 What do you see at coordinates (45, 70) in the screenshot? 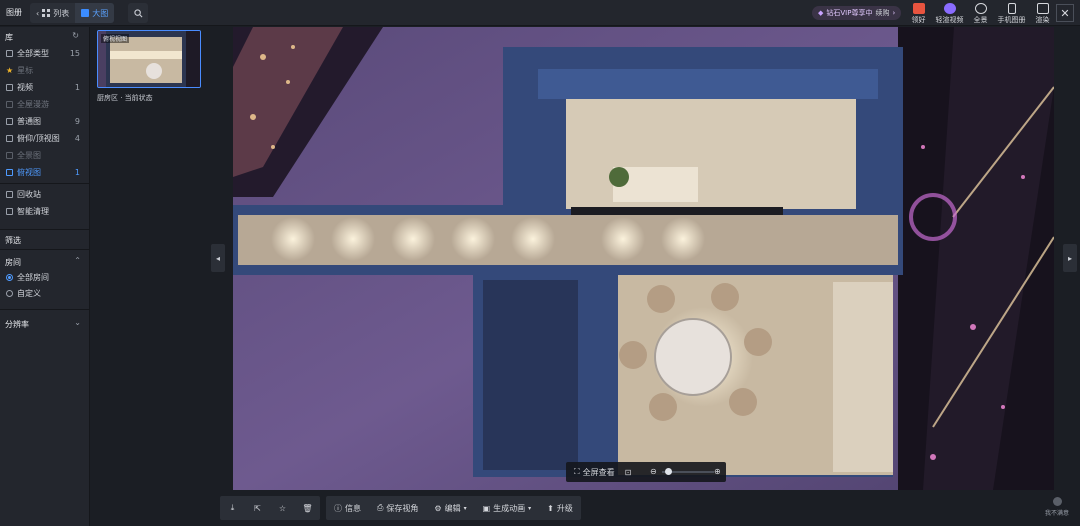
I see `sidebar-item-star: ★ 星标` at bounding box center [45, 70].